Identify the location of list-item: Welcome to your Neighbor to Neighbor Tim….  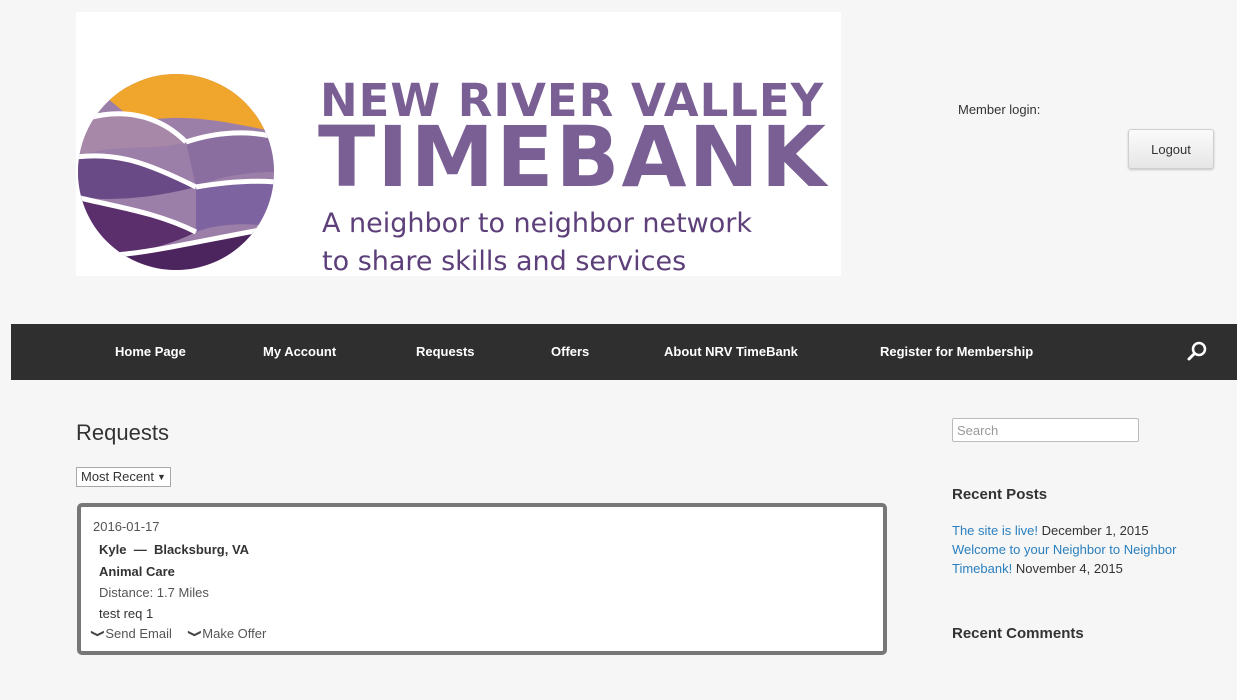
(1082, 559).